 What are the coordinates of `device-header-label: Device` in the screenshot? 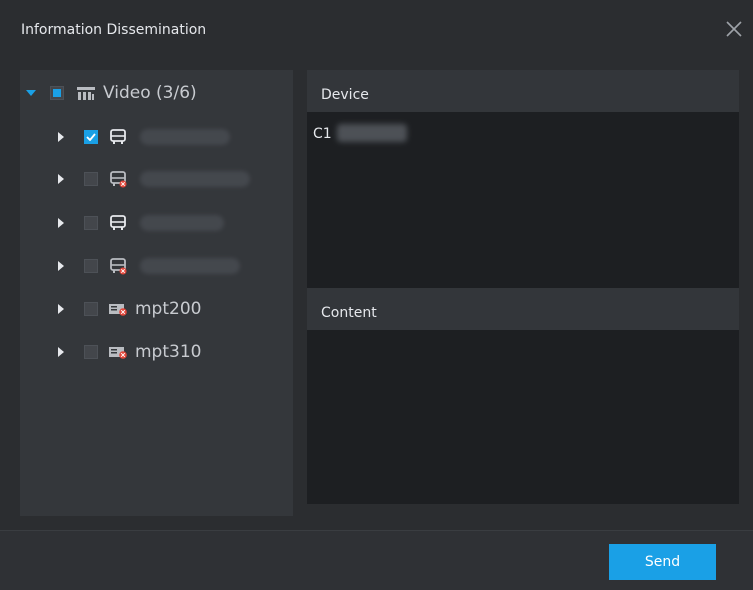 It's located at (345, 95).